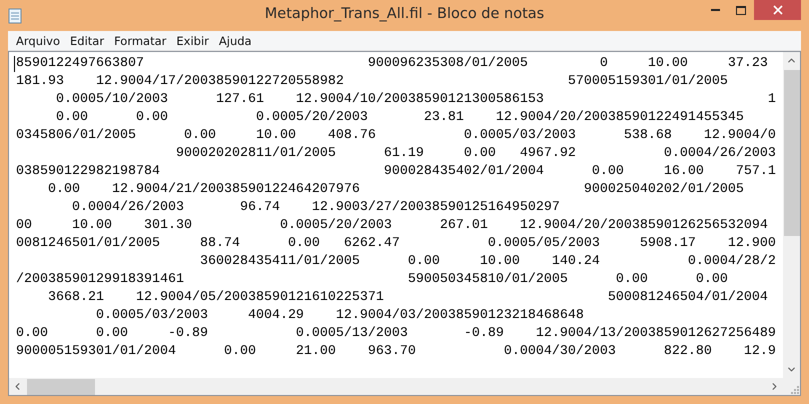 The width and height of the screenshot is (809, 404). I want to click on menu-item: Ajuda, so click(235, 41).